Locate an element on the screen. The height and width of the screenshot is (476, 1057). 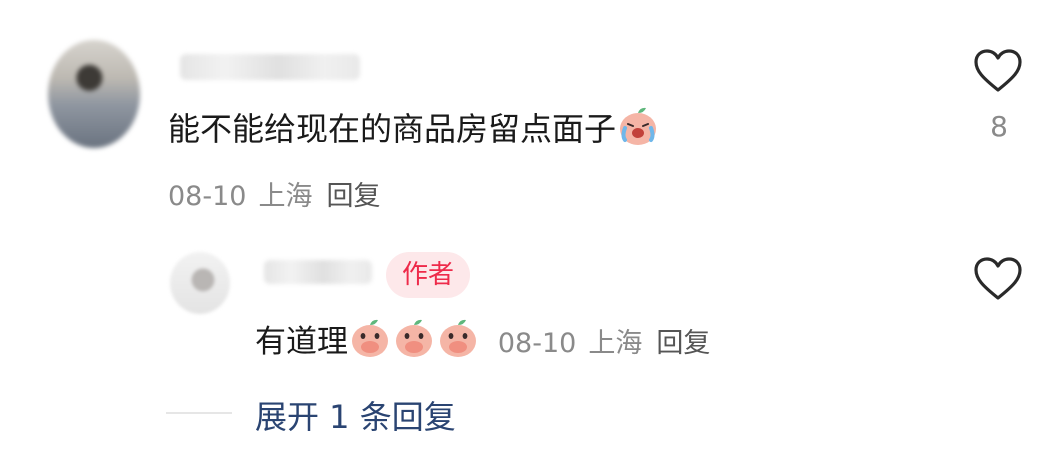
reply-body: 有道理 08-10 上海 回复 is located at coordinates (482, 338).